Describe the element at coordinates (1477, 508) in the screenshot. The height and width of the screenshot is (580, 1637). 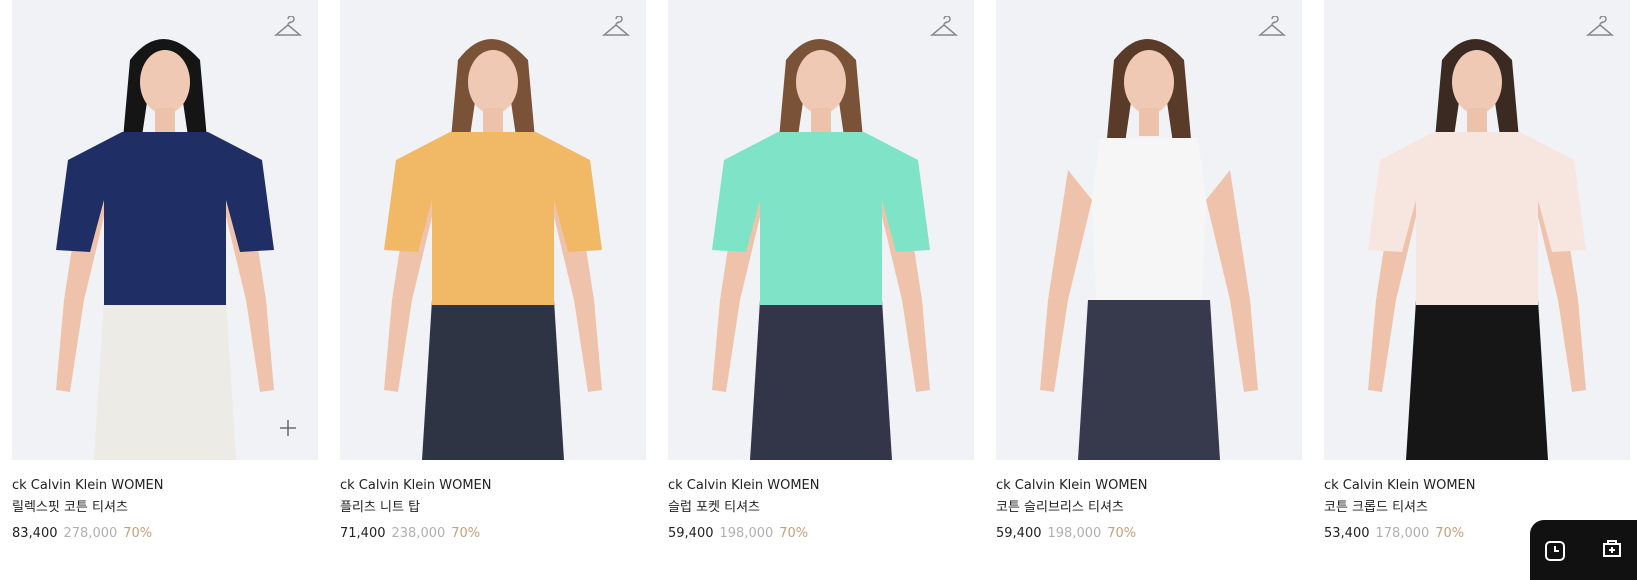
I see `product-name: 코튼 크롭드 티셔츠` at that location.